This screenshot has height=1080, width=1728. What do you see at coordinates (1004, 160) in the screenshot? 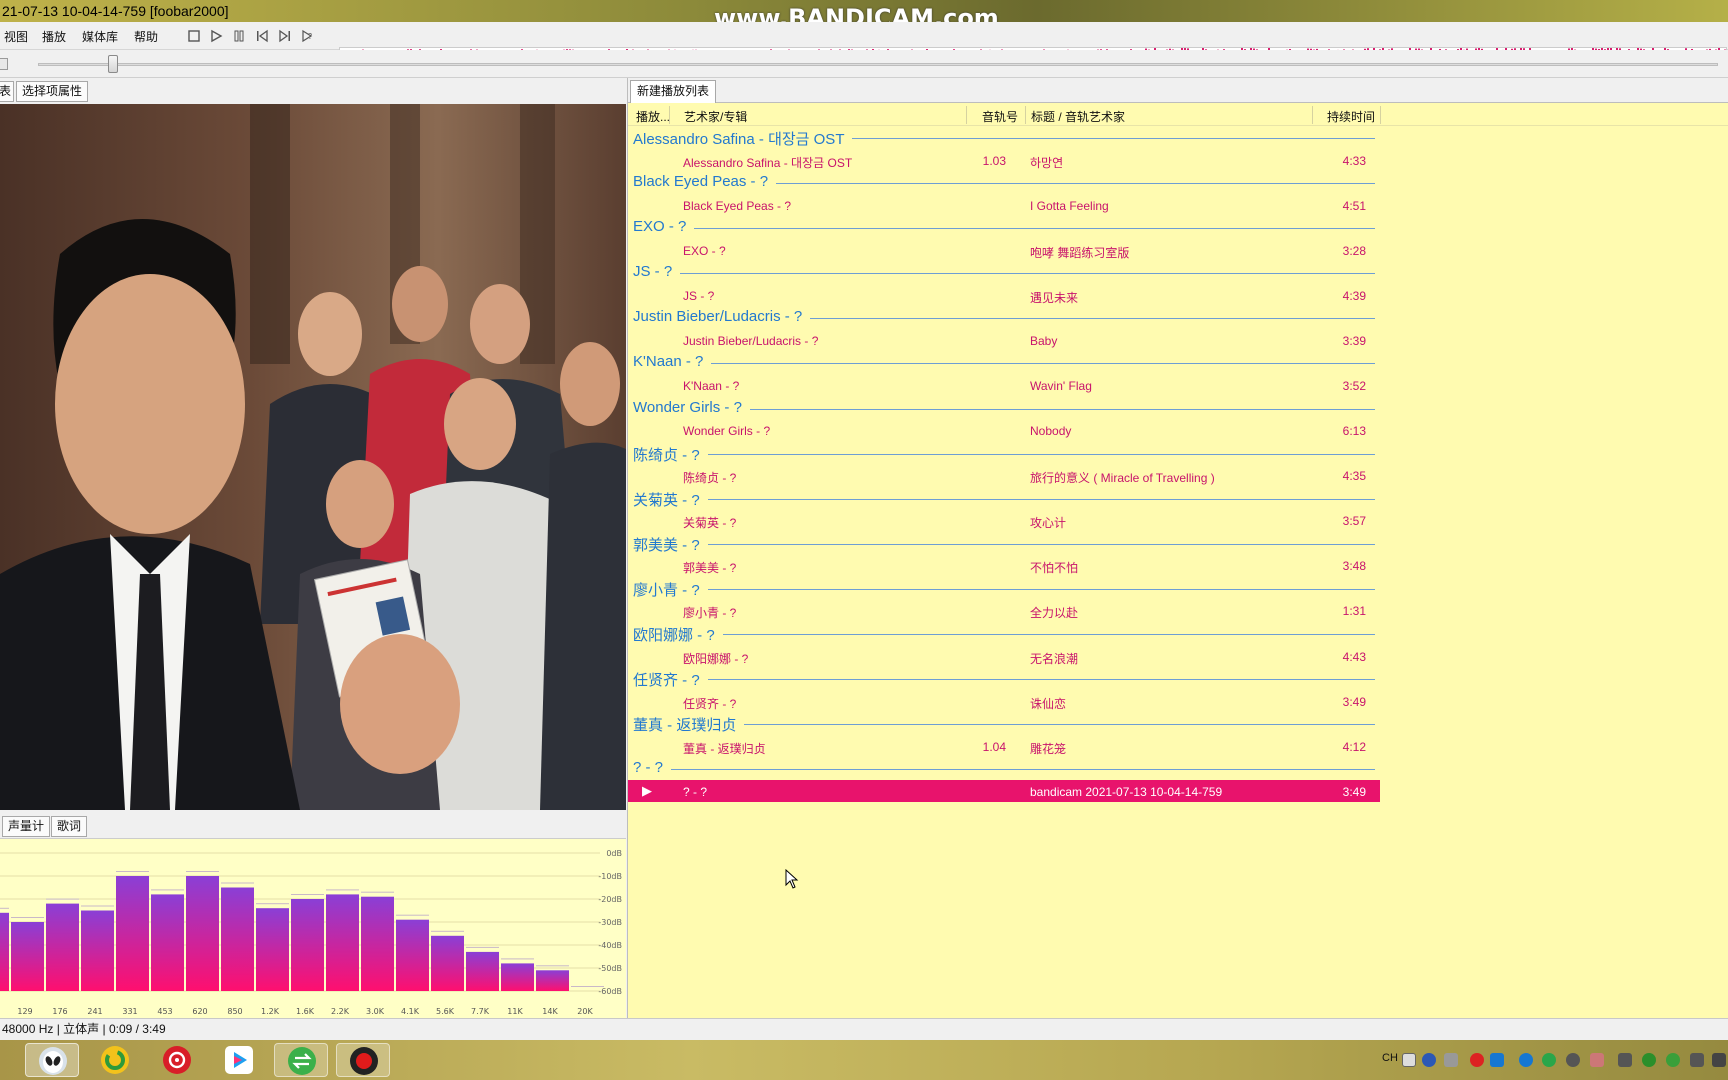
I see `track-row: Alessandro Safina - 대장금 OST 1.03 하망연 4:33` at bounding box center [1004, 160].